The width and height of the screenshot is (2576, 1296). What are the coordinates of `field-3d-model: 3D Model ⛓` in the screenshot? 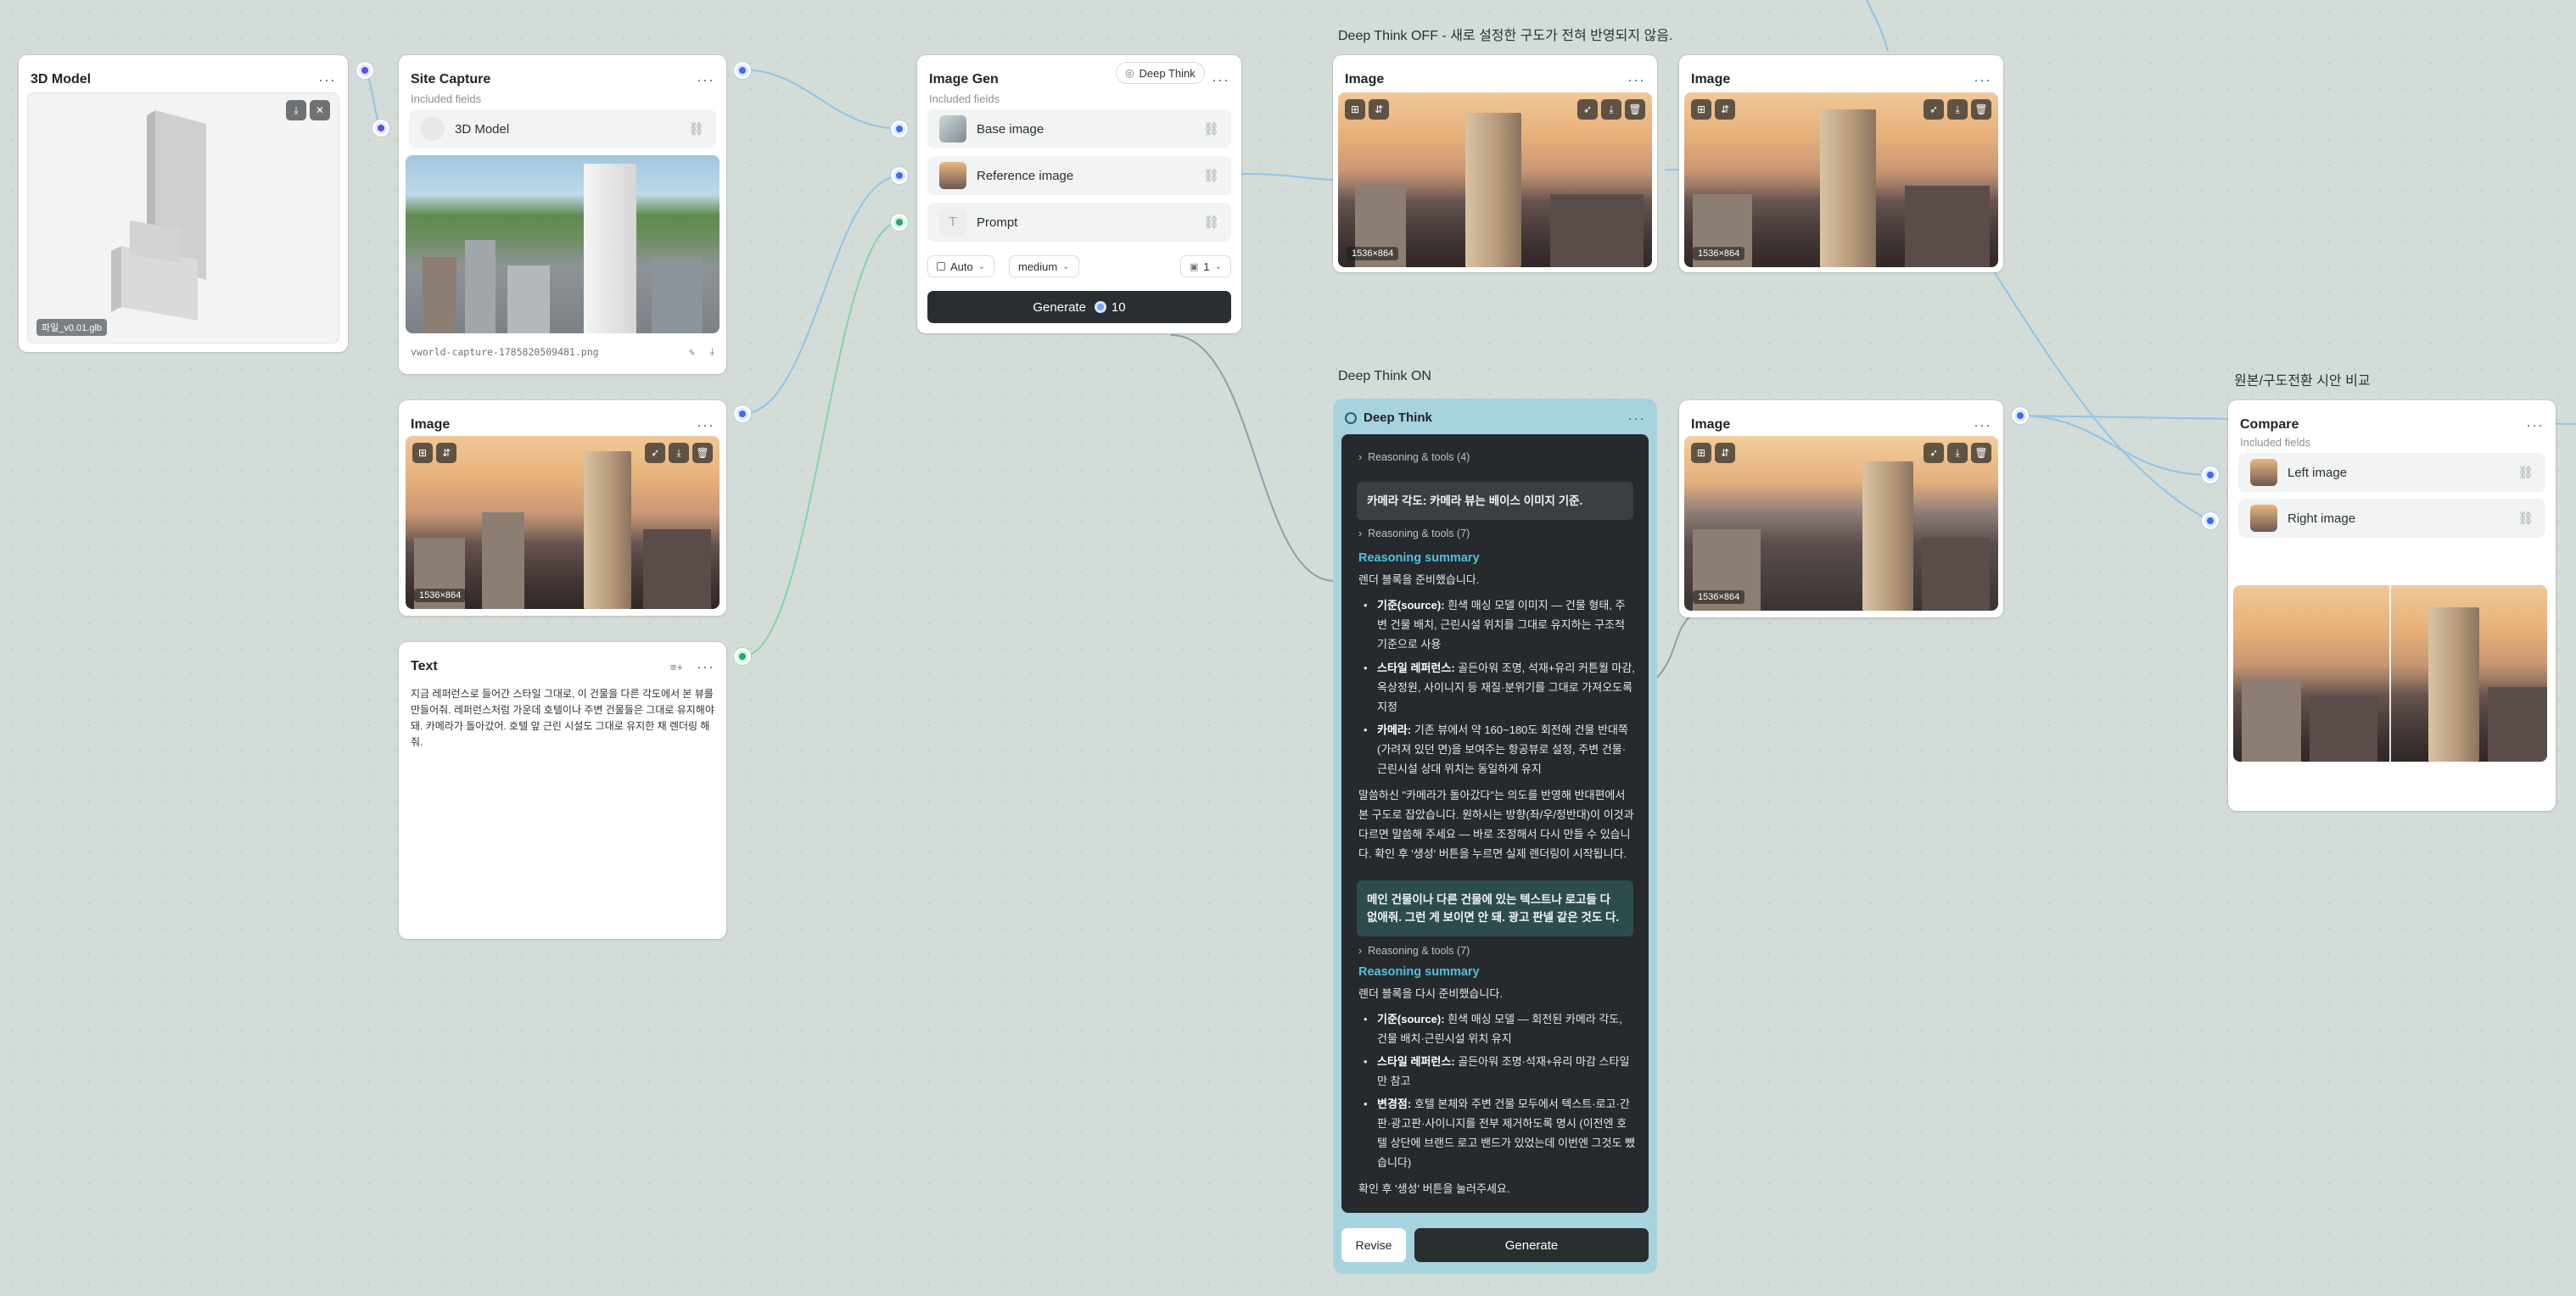 It's located at (562, 128).